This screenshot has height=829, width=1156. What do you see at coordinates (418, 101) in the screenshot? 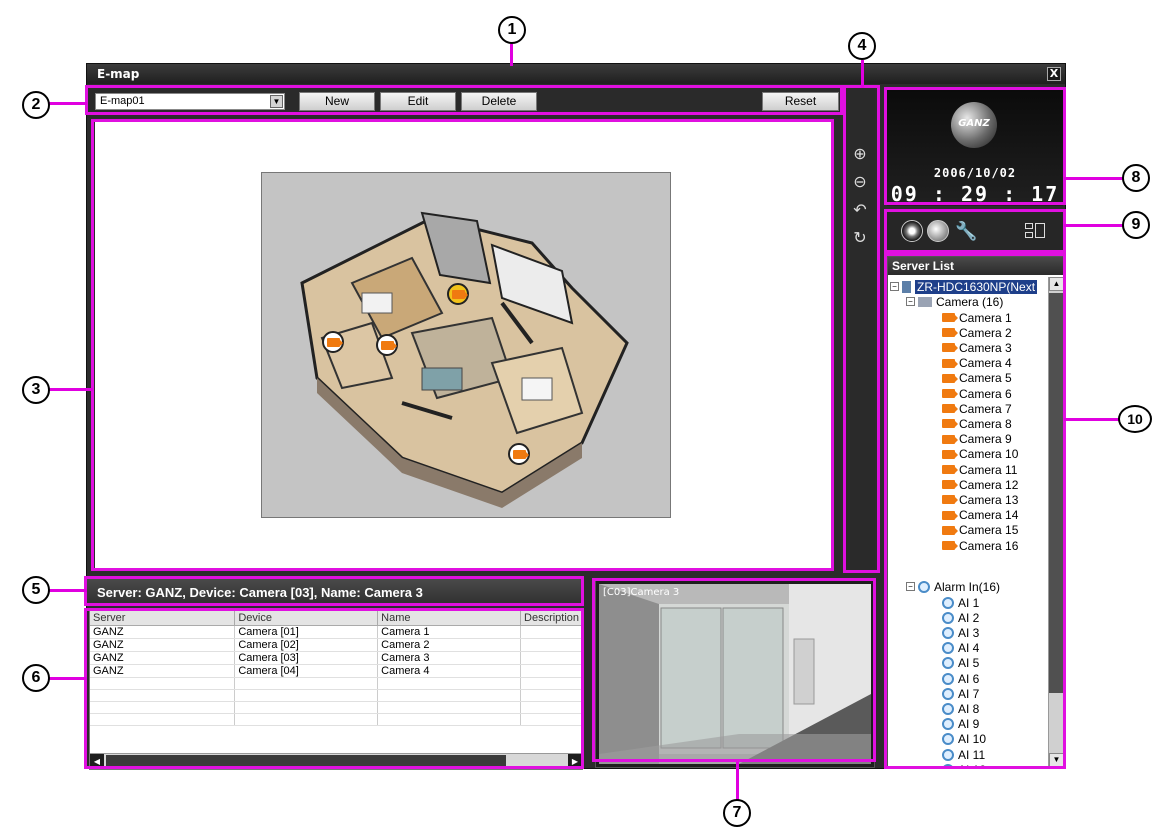
I see `edit-button: Edit` at bounding box center [418, 101].